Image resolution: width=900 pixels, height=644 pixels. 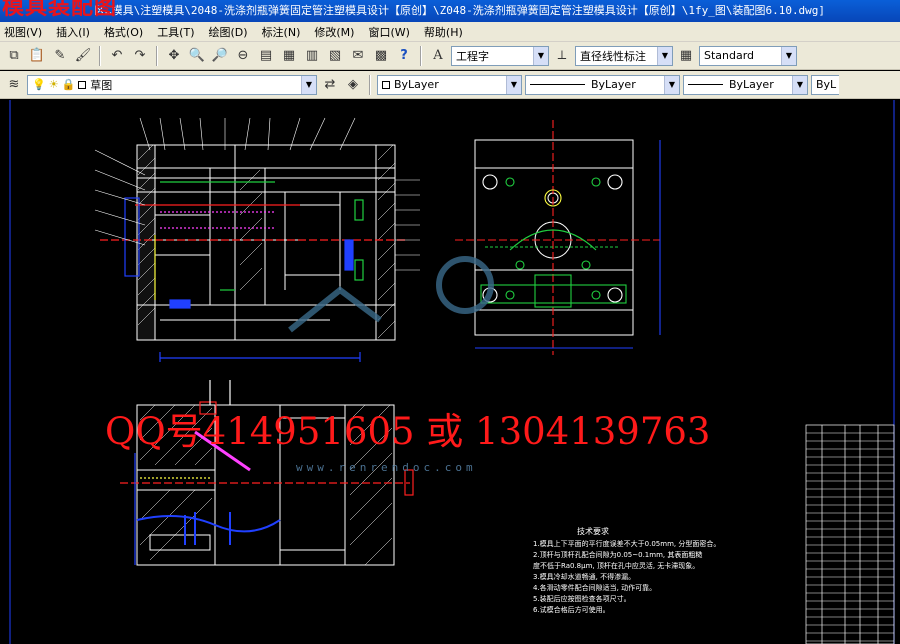 I want to click on layer-previous-icon: ◈, so click(x=353, y=85).